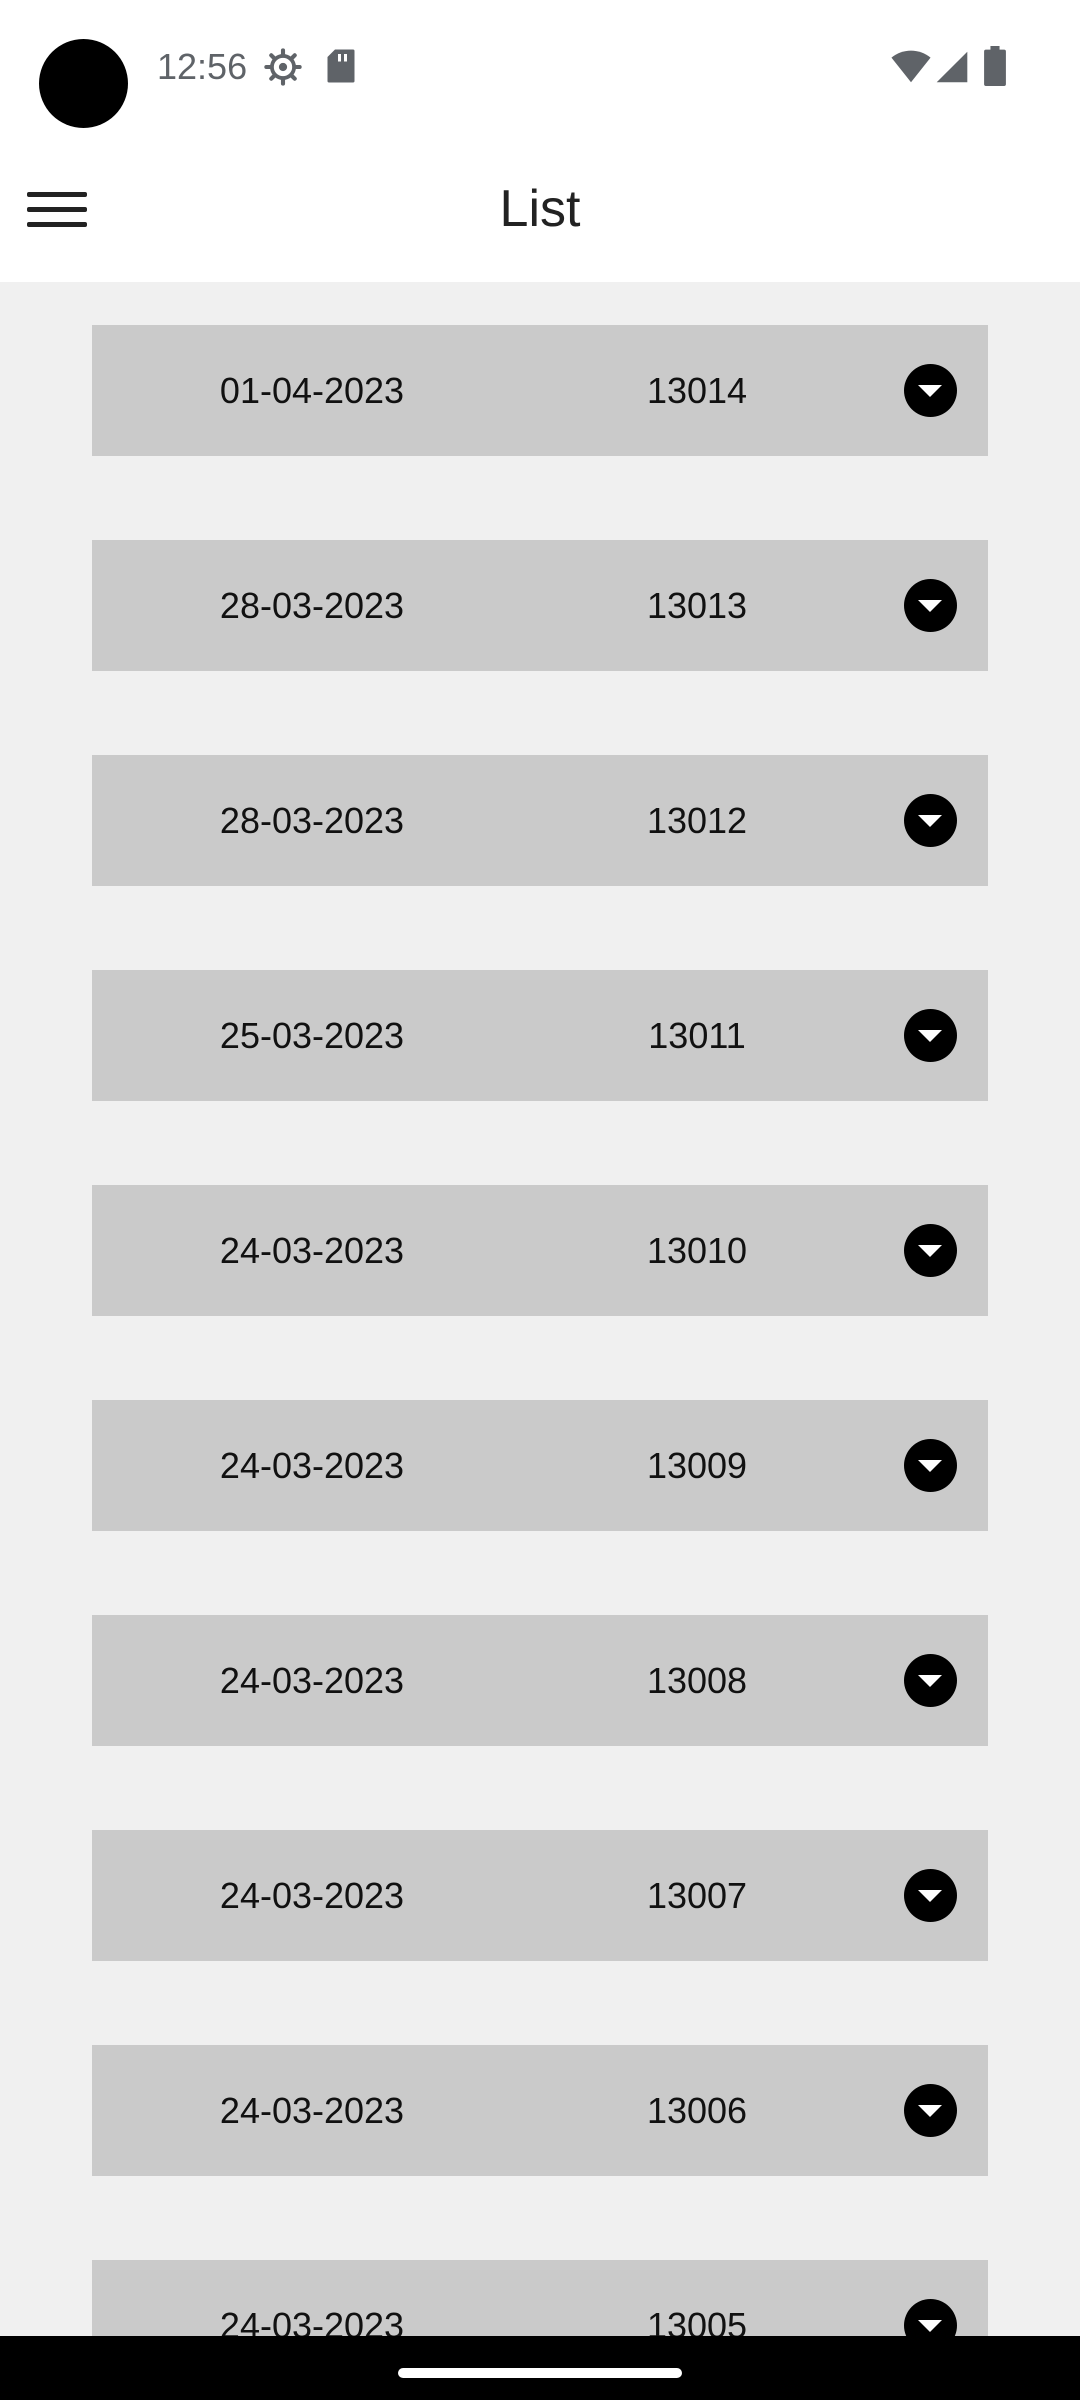  I want to click on list-item-number: 13014, so click(697, 390).